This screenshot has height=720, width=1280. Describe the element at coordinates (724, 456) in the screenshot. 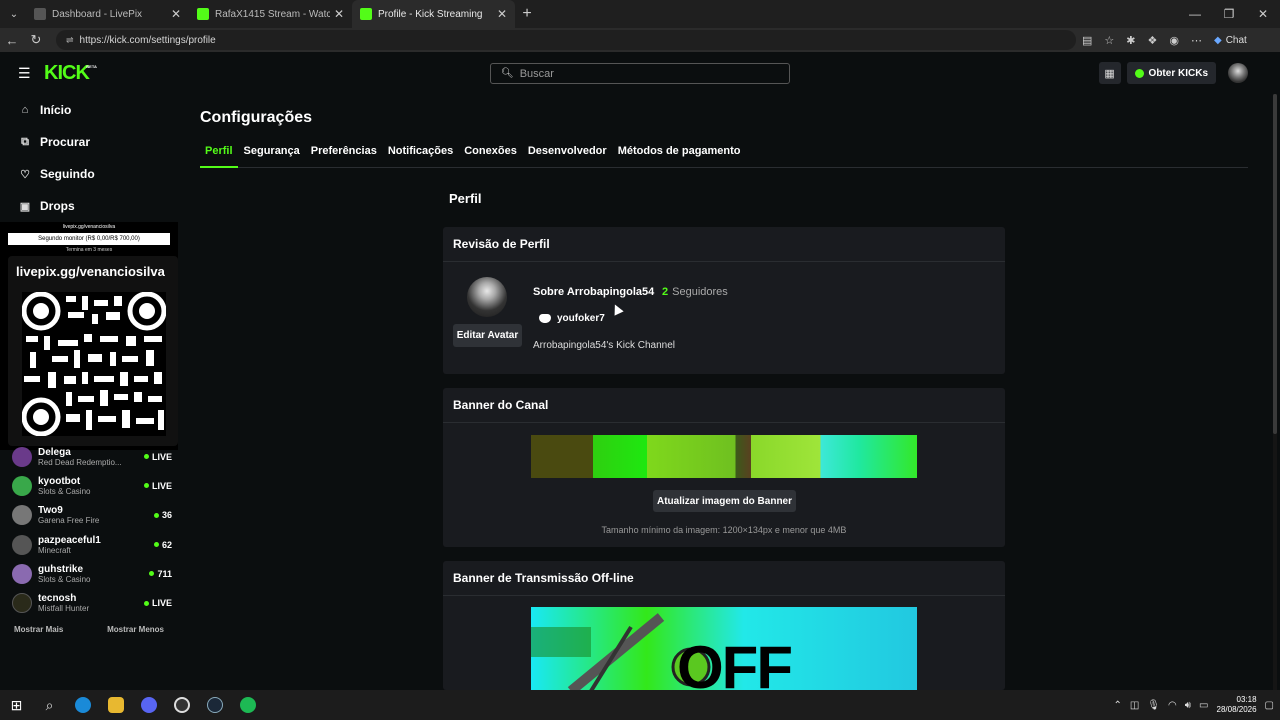

I see `channel-banner-image` at that location.